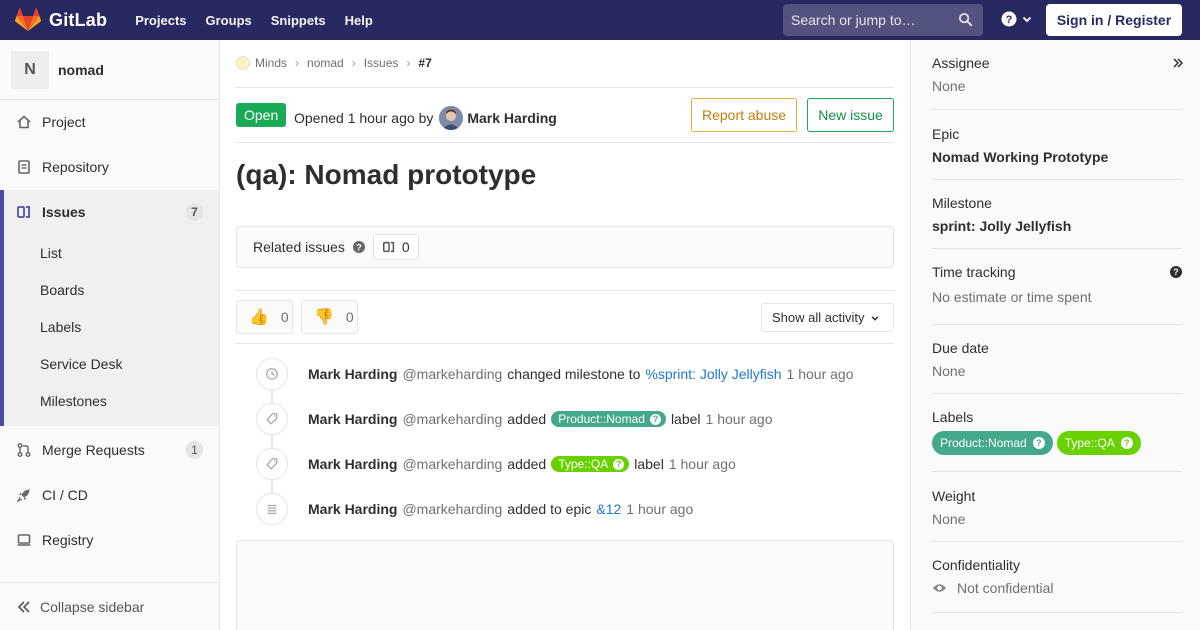  What do you see at coordinates (608, 509) in the screenshot?
I see `epic-link: &12` at bounding box center [608, 509].